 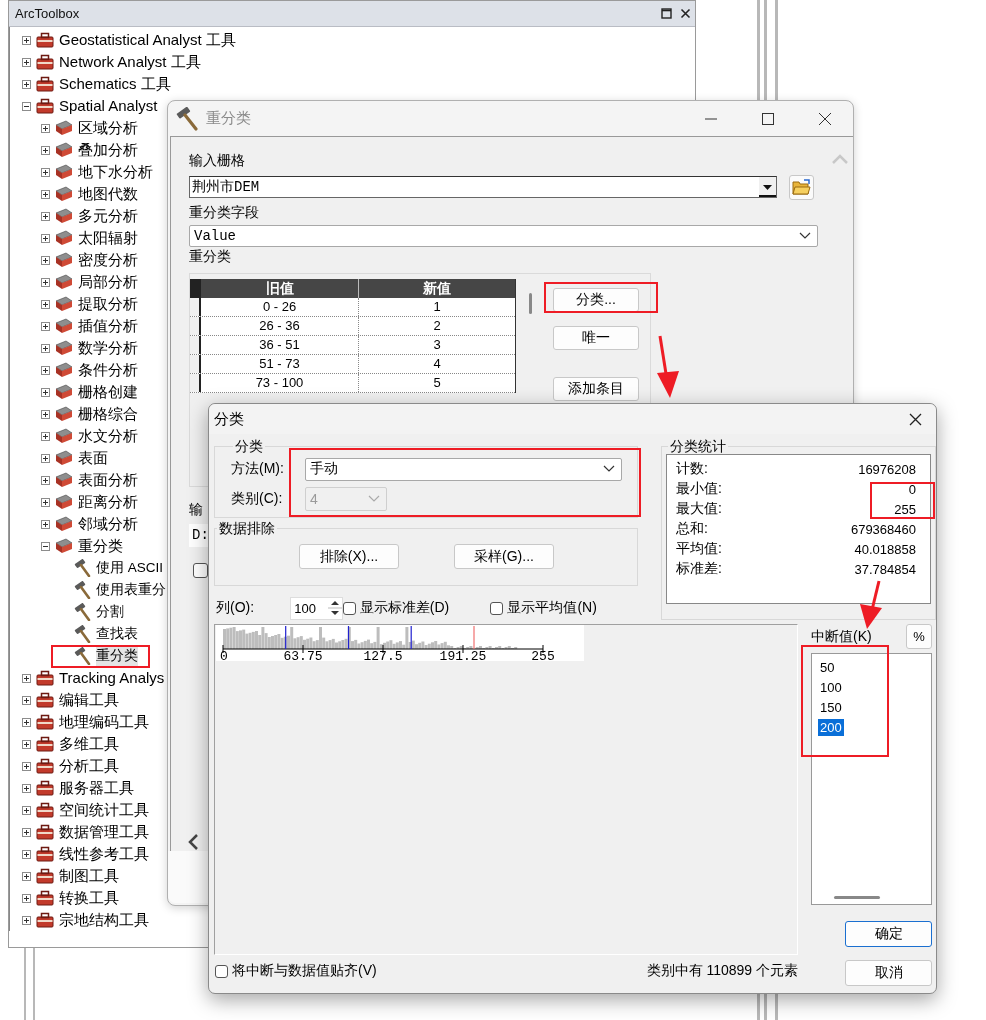 I want to click on tree-item: Network Analyst 工具, so click(x=130, y=62).